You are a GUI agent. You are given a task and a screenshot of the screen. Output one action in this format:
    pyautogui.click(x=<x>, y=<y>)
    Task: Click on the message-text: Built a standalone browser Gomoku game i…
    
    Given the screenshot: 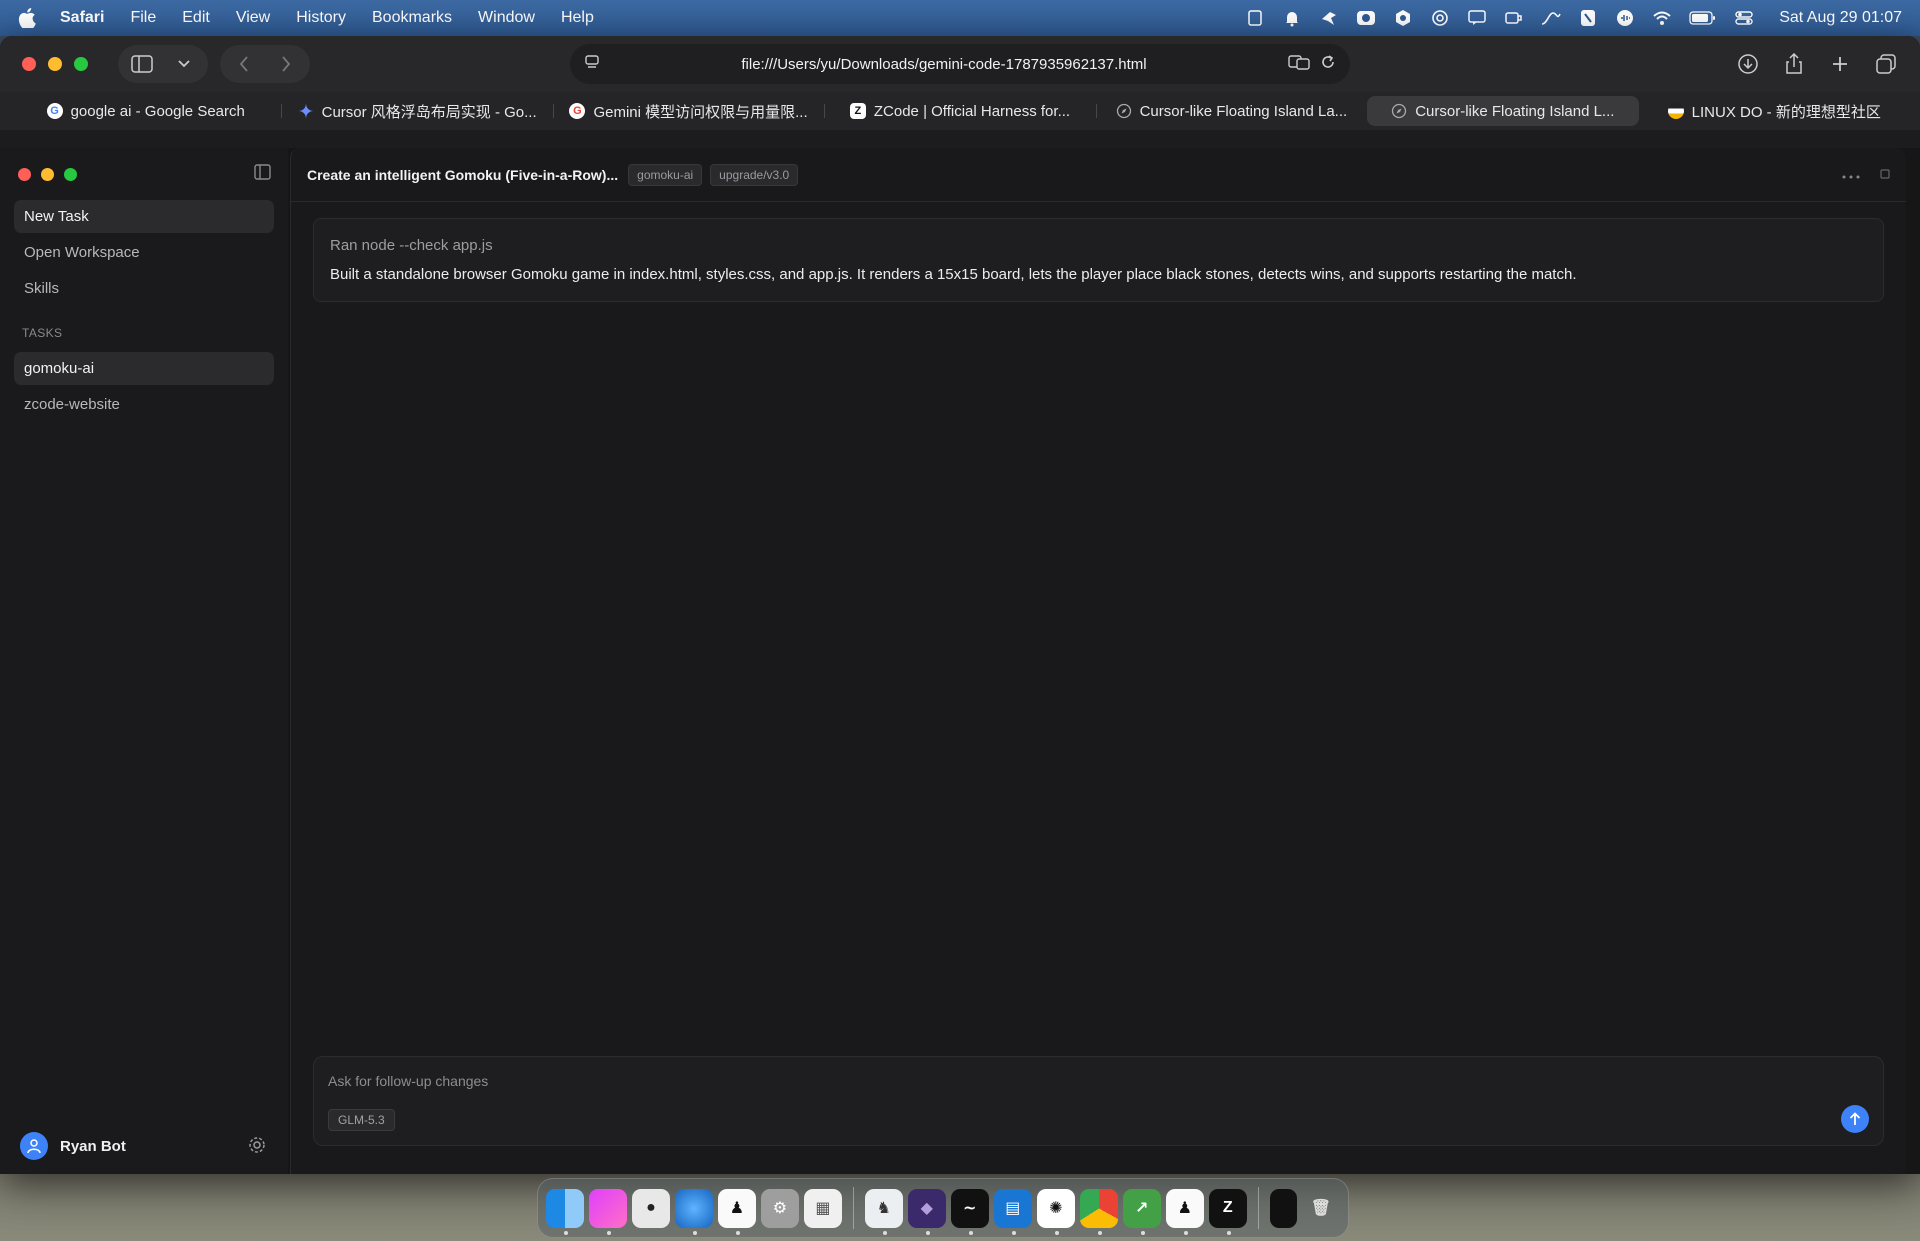 What is the action you would take?
    pyautogui.click(x=953, y=274)
    